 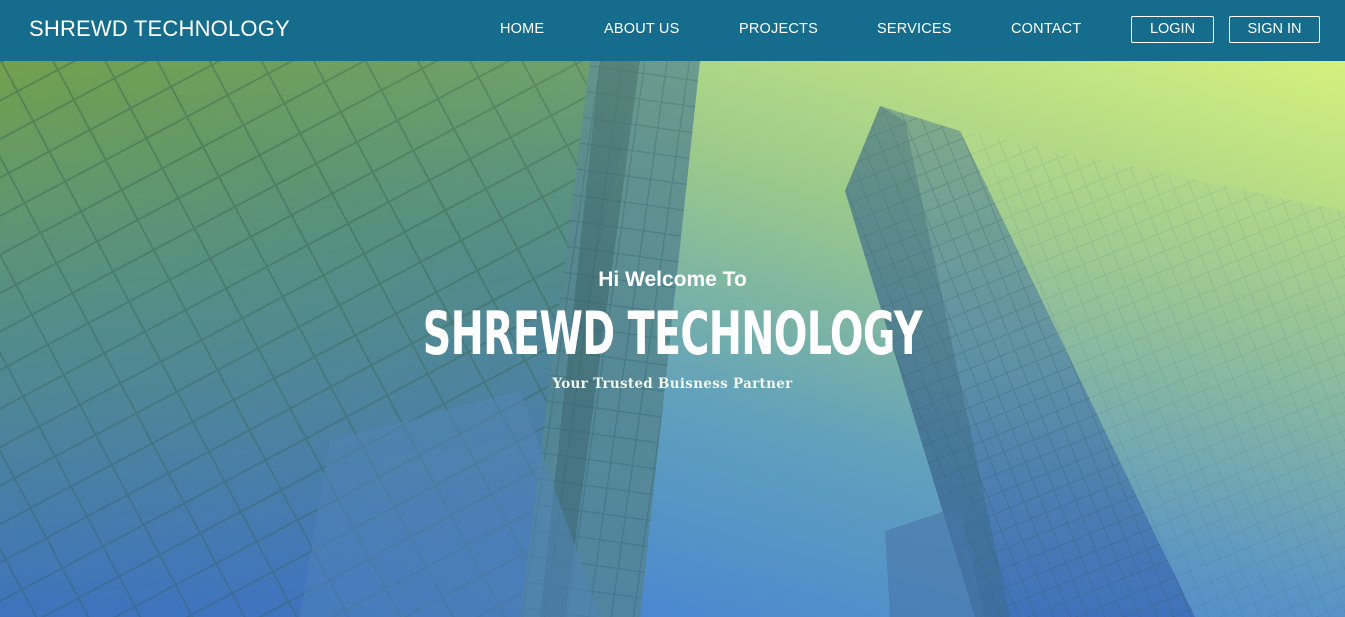 What do you see at coordinates (641, 29) in the screenshot?
I see `nav-link-about-us: ABOUT US` at bounding box center [641, 29].